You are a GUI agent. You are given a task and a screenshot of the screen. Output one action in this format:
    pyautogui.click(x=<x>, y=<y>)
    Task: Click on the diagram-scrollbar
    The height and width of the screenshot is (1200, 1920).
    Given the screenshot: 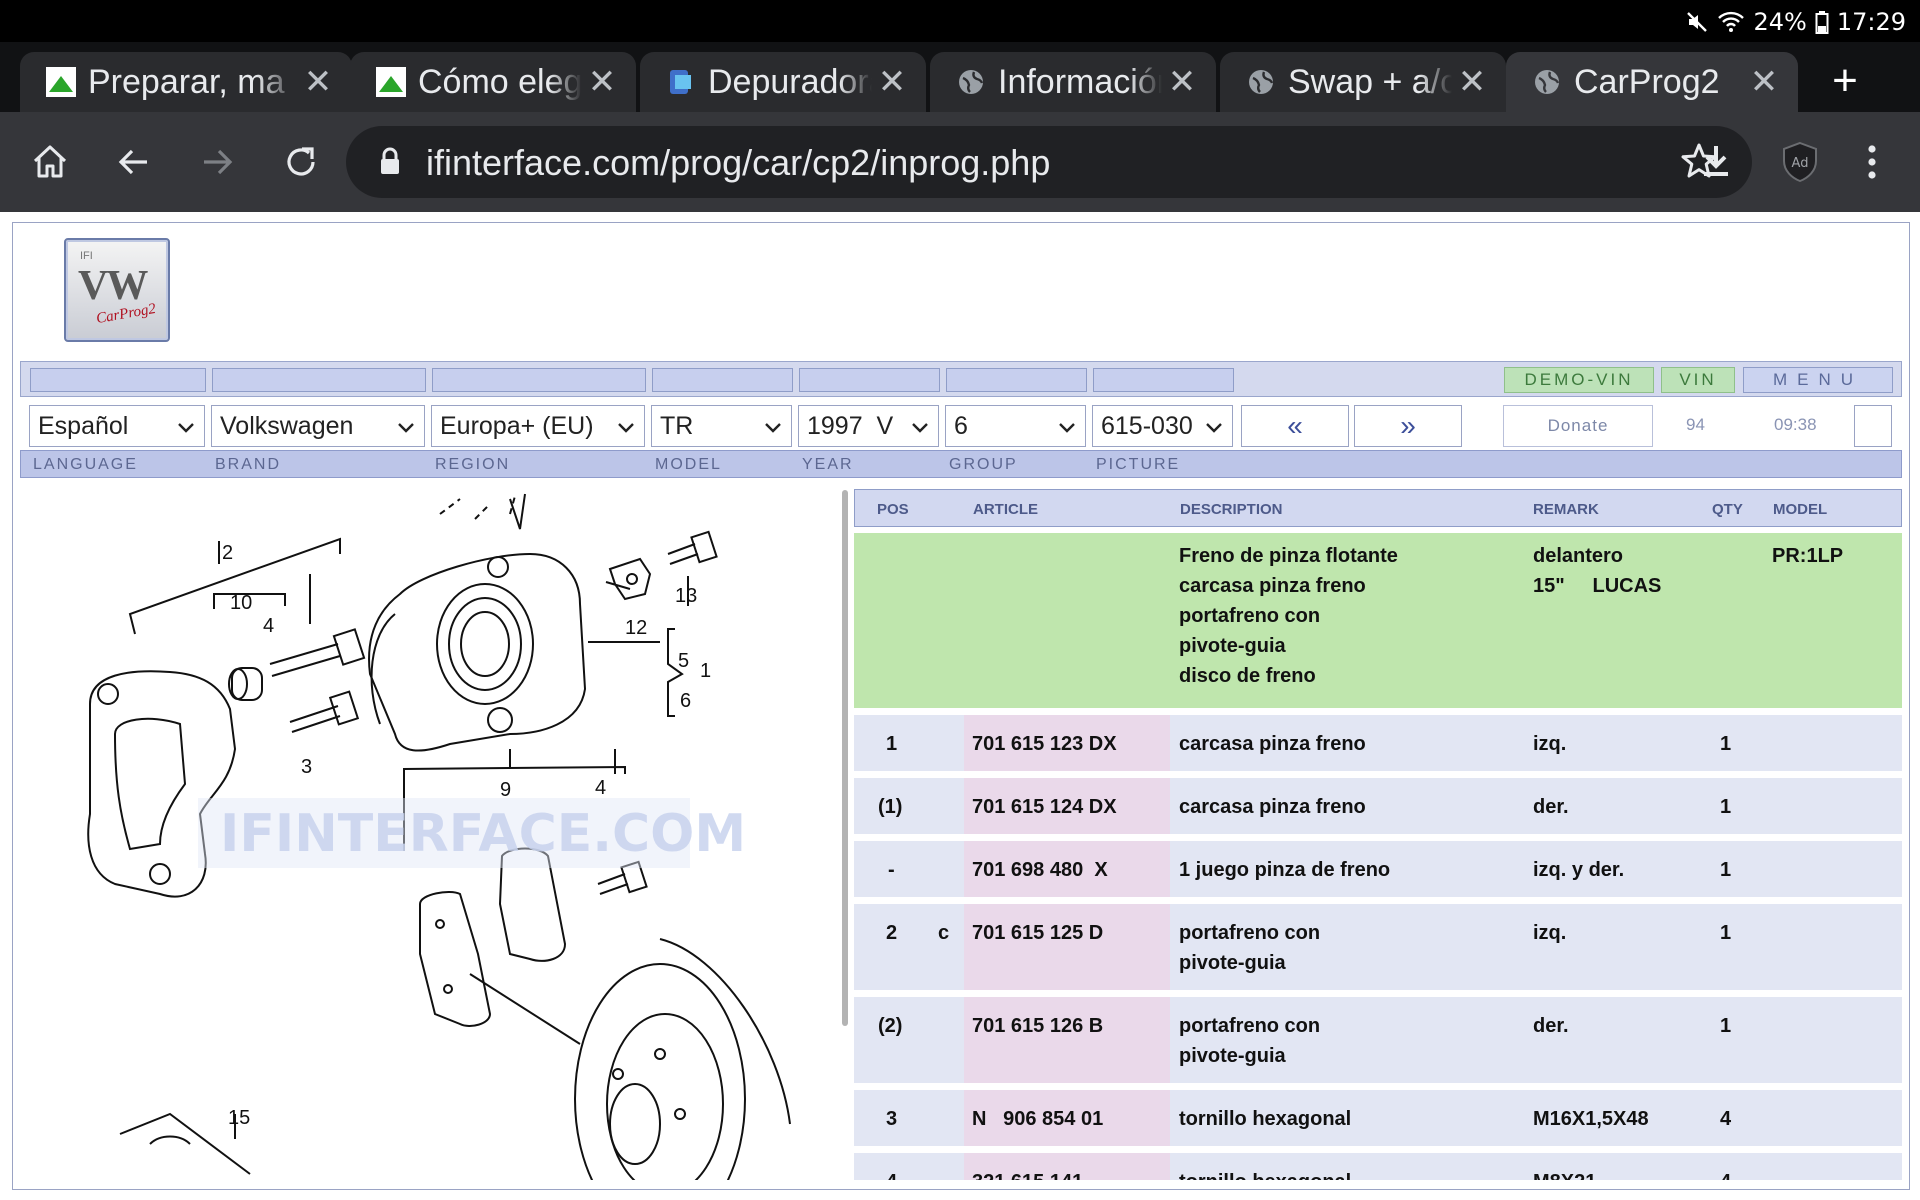 What is the action you would take?
    pyautogui.click(x=845, y=758)
    